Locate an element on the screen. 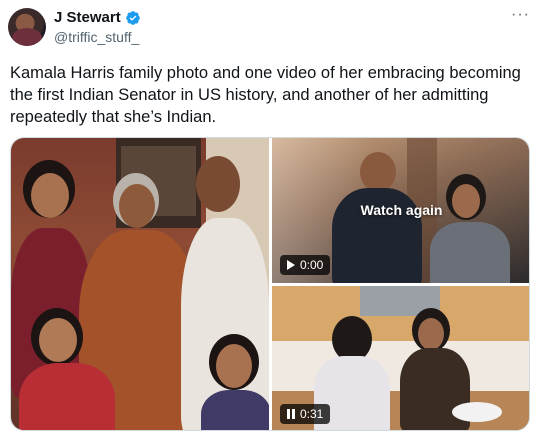  video1-timestamp: 0:00 is located at coordinates (305, 265).